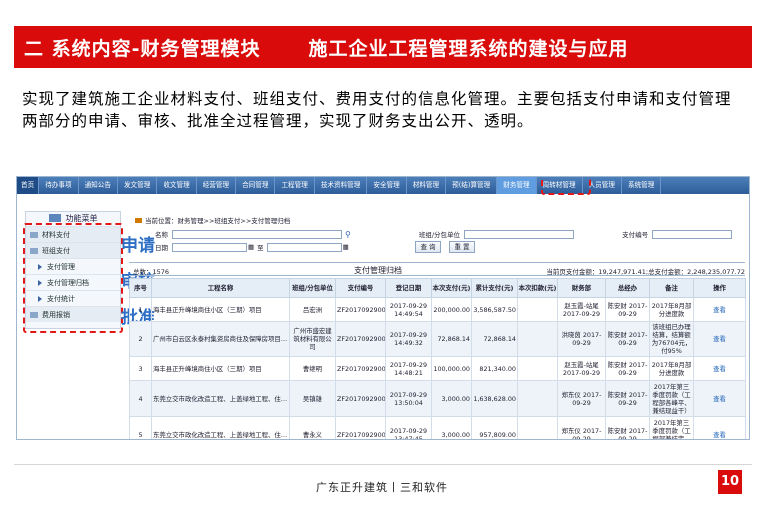 The image size is (764, 508). I want to click on breadcrumb: 当前位置：财务管理>>班组支付>>支付管理归档, so click(212, 220).